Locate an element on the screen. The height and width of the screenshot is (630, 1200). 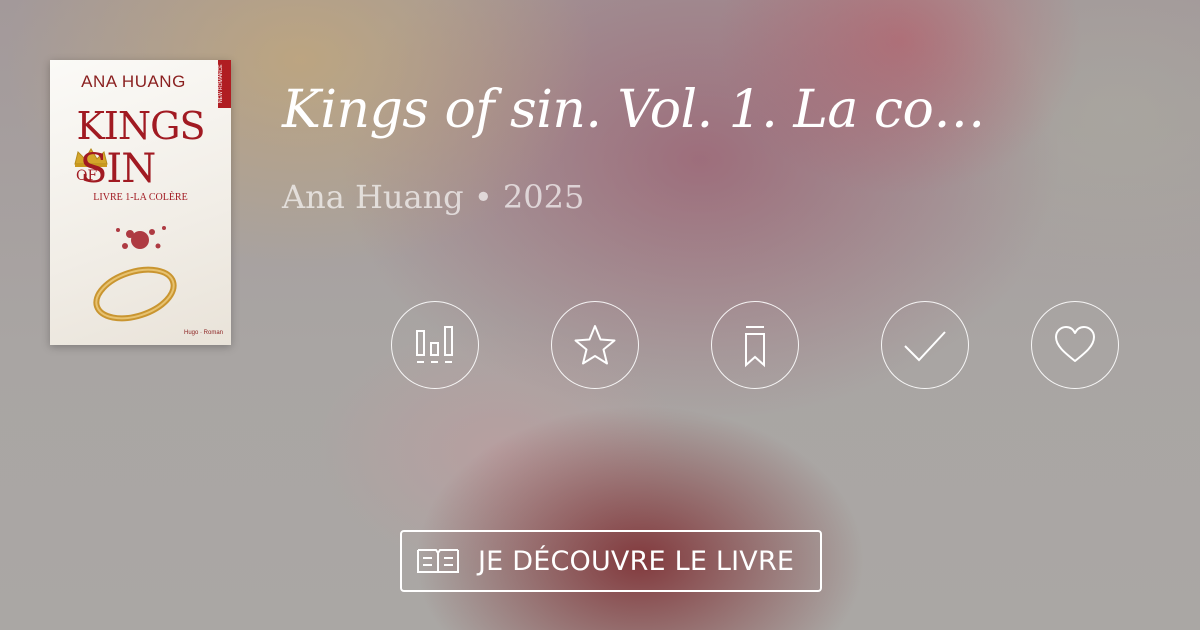
bookmark-icon is located at coordinates (755, 347).